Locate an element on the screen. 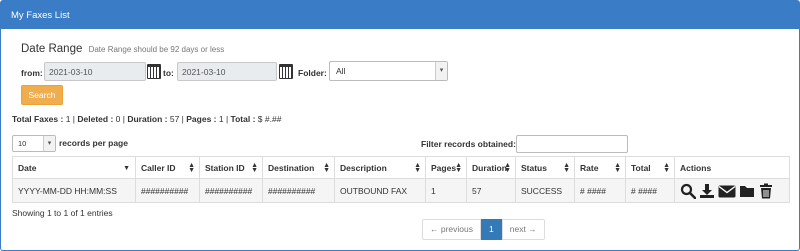  pagination-page-1: 1 is located at coordinates (491, 229).